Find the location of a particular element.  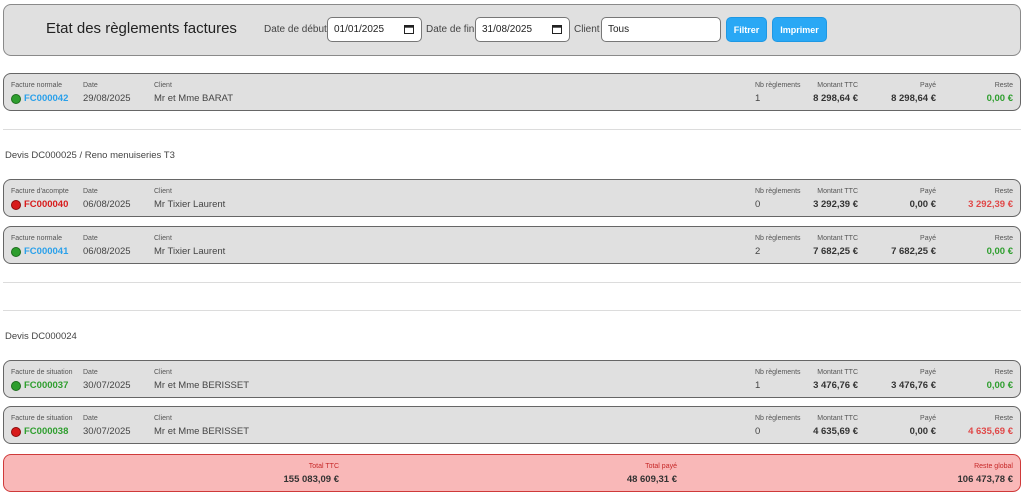

group-heading: Devis DC000024 is located at coordinates (41, 336).